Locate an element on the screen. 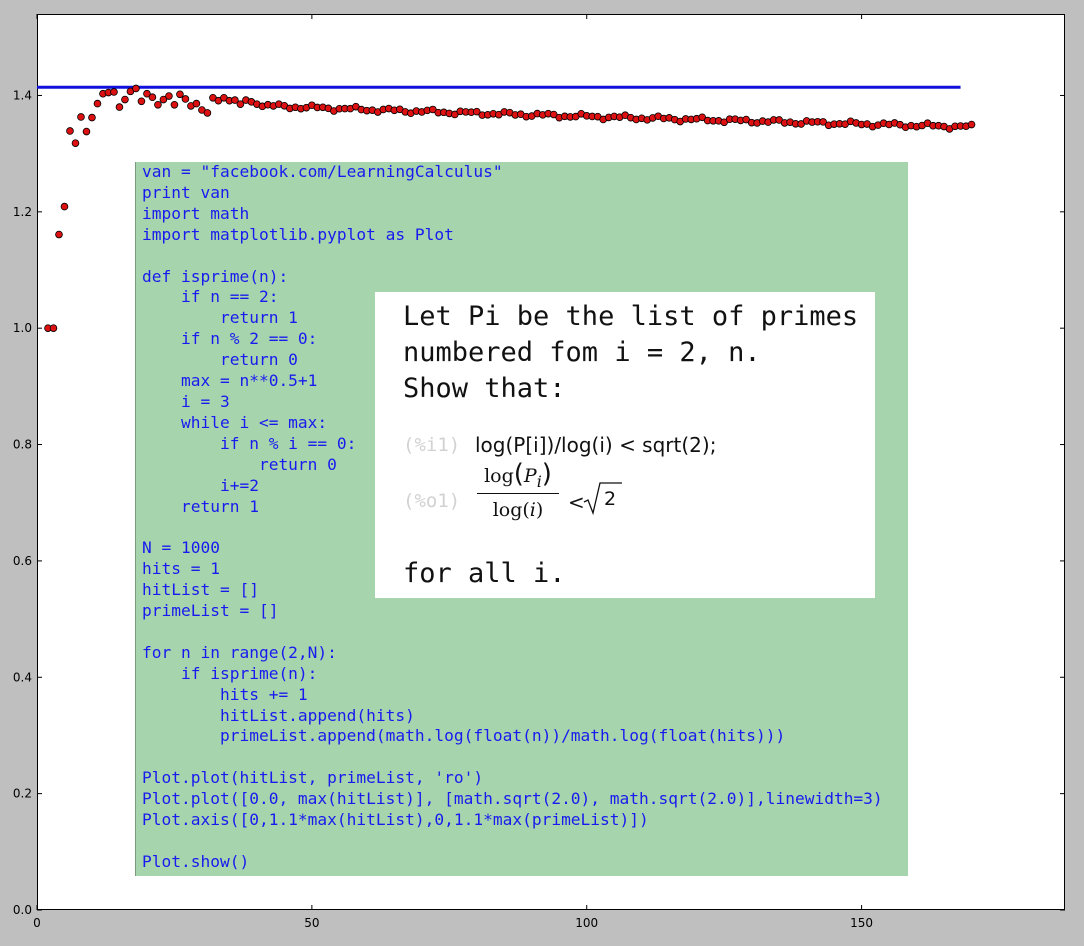 The width and height of the screenshot is (1084, 946). y-tick-label: 0.8 is located at coordinates (22, 445).